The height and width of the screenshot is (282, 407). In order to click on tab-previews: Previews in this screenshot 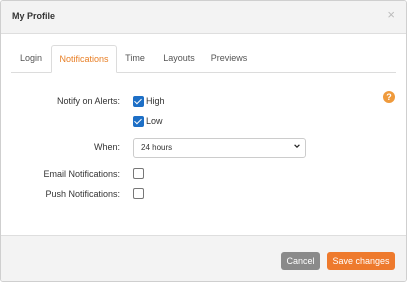, I will do `click(229, 58)`.